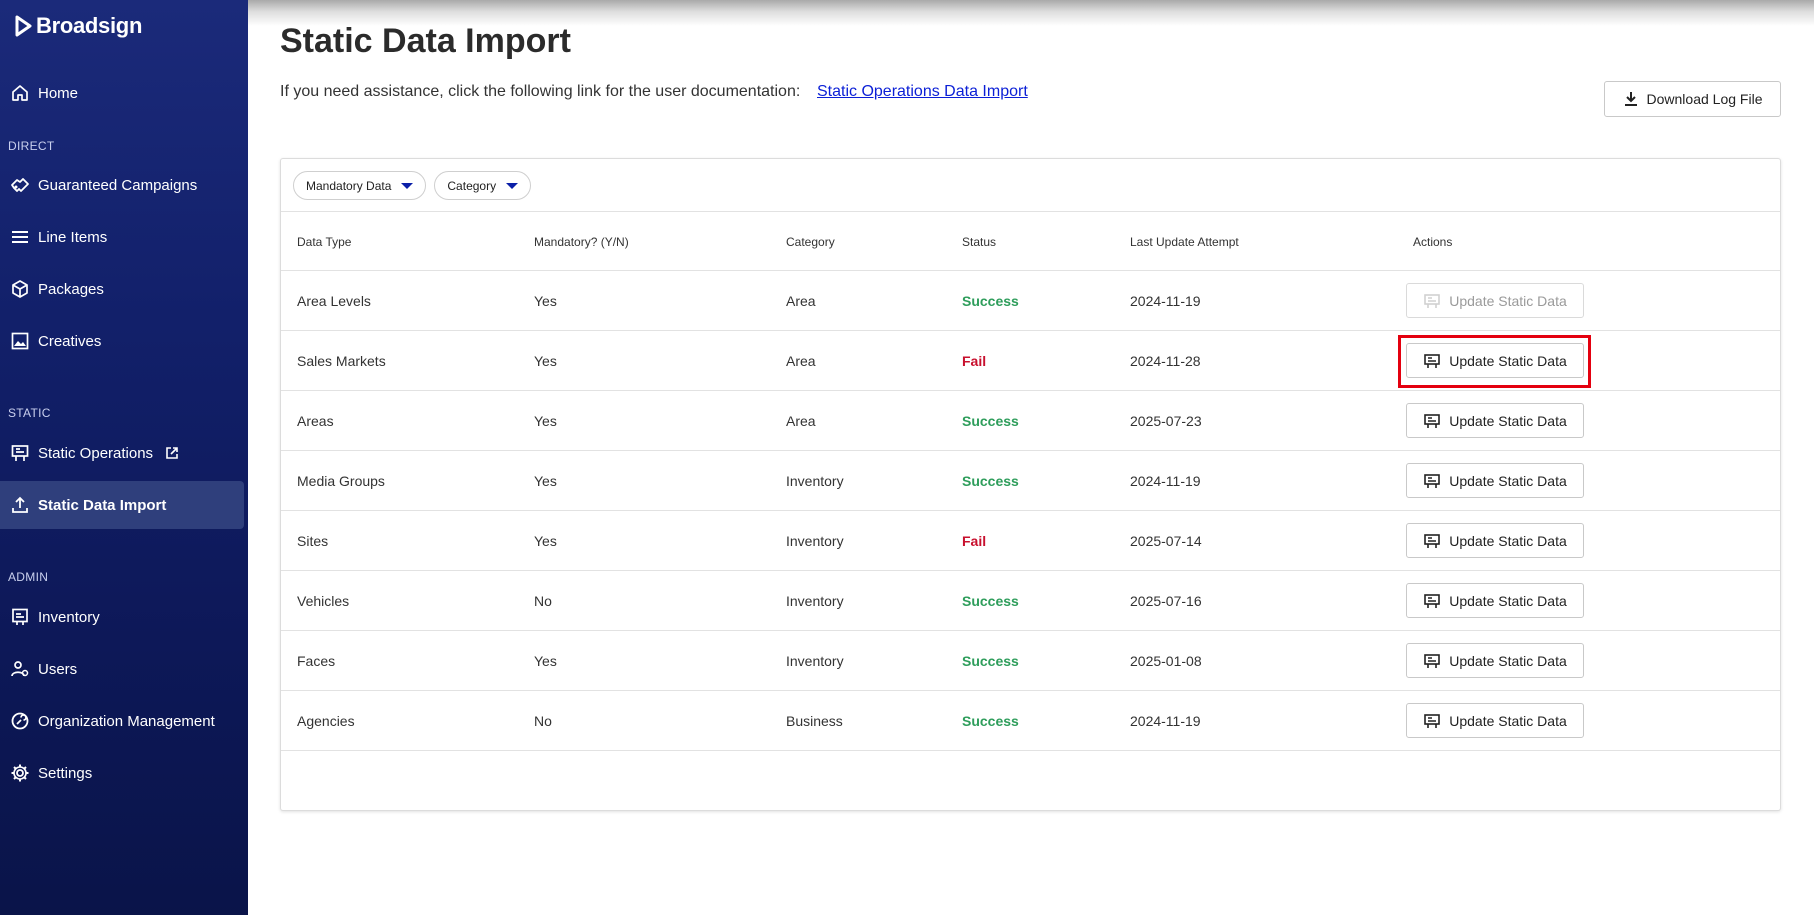  I want to click on cell-category: Business, so click(814, 720).